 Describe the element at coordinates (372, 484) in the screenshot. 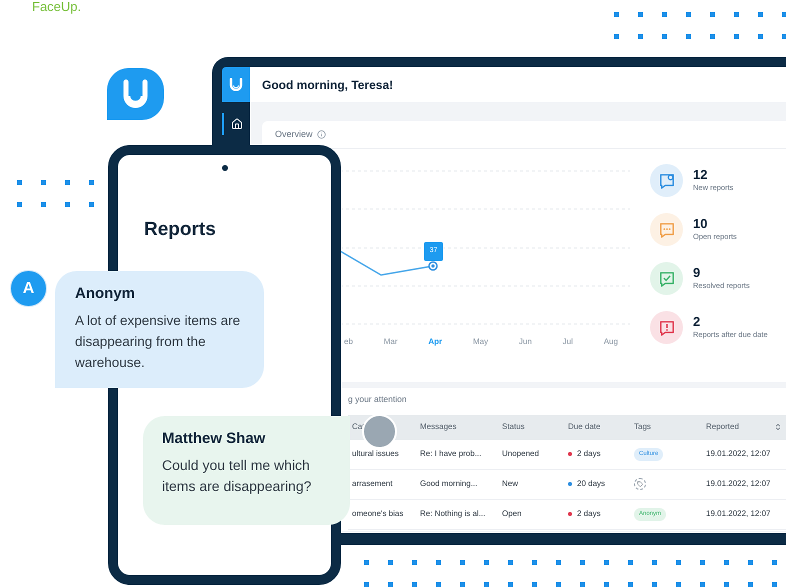

I see `table-cell-text: arrasement` at that location.